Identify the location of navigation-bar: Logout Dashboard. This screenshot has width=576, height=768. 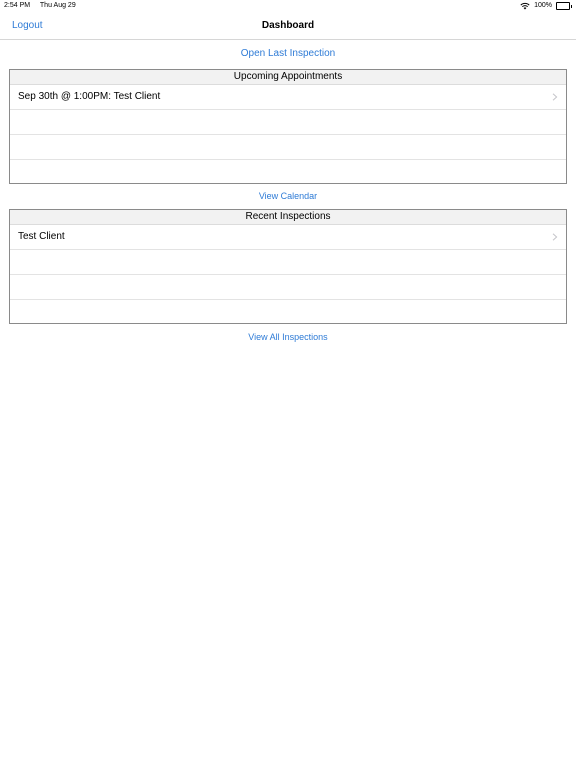
(288, 26).